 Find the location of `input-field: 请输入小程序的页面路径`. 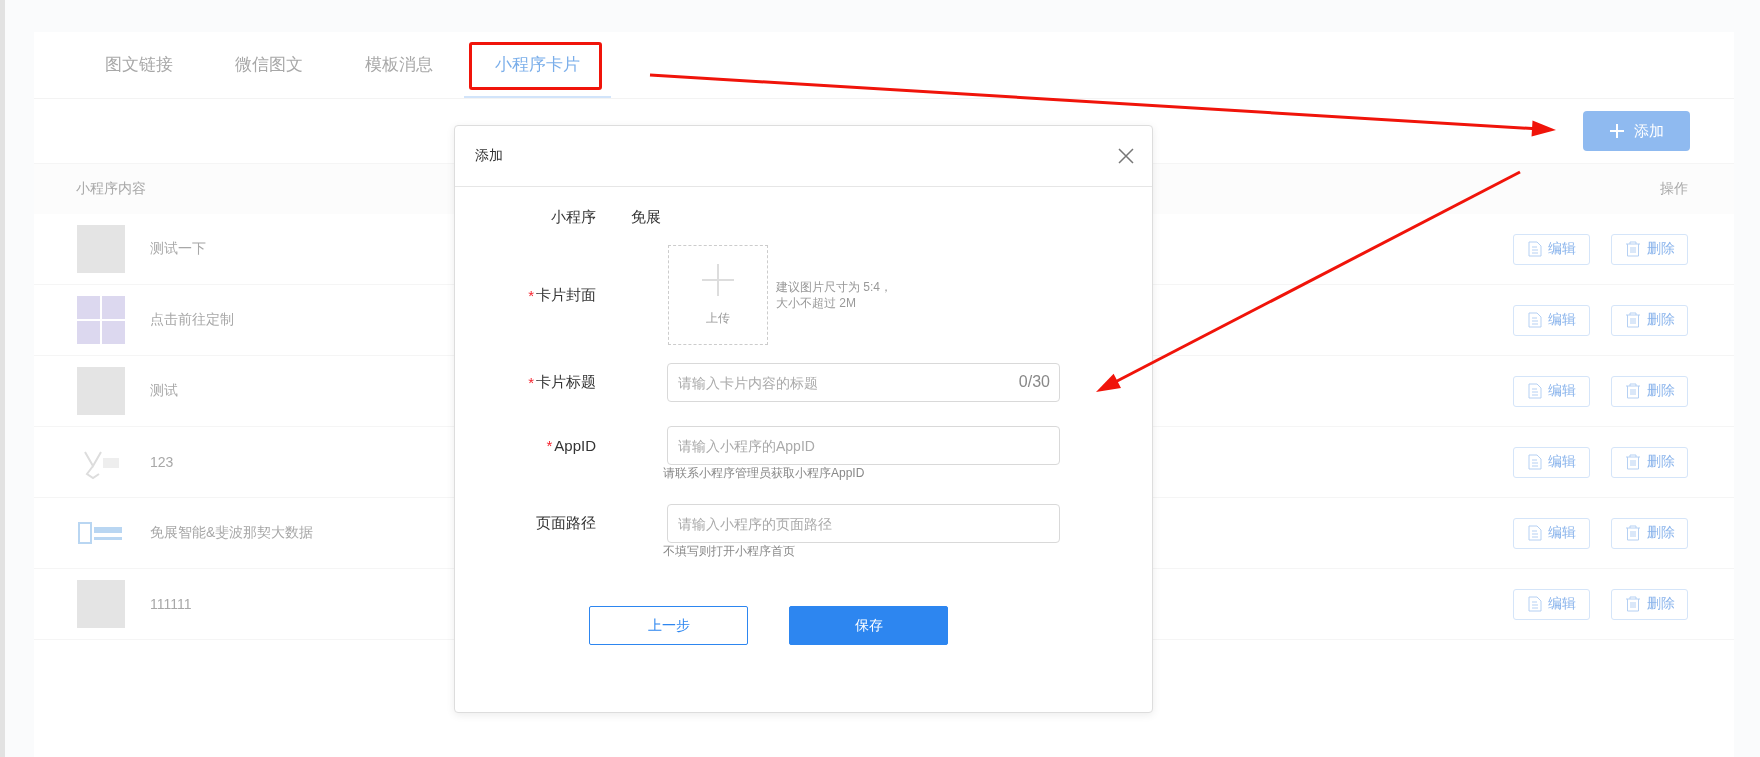

input-field: 请输入小程序的页面路径 is located at coordinates (863, 523).